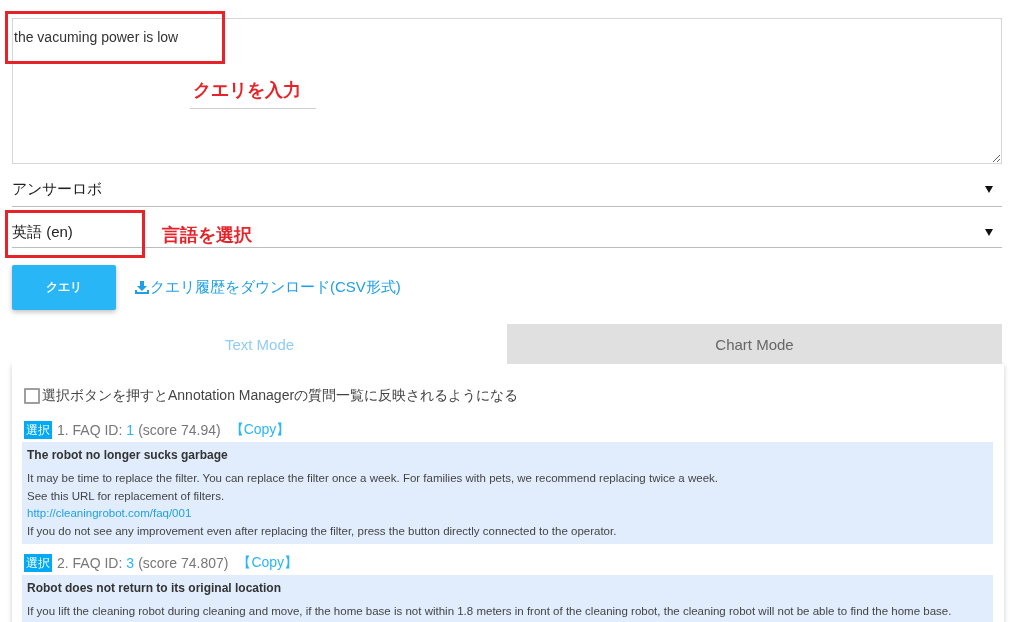 This screenshot has width=1024, height=622. Describe the element at coordinates (142, 287) in the screenshot. I see `download-icon` at that location.